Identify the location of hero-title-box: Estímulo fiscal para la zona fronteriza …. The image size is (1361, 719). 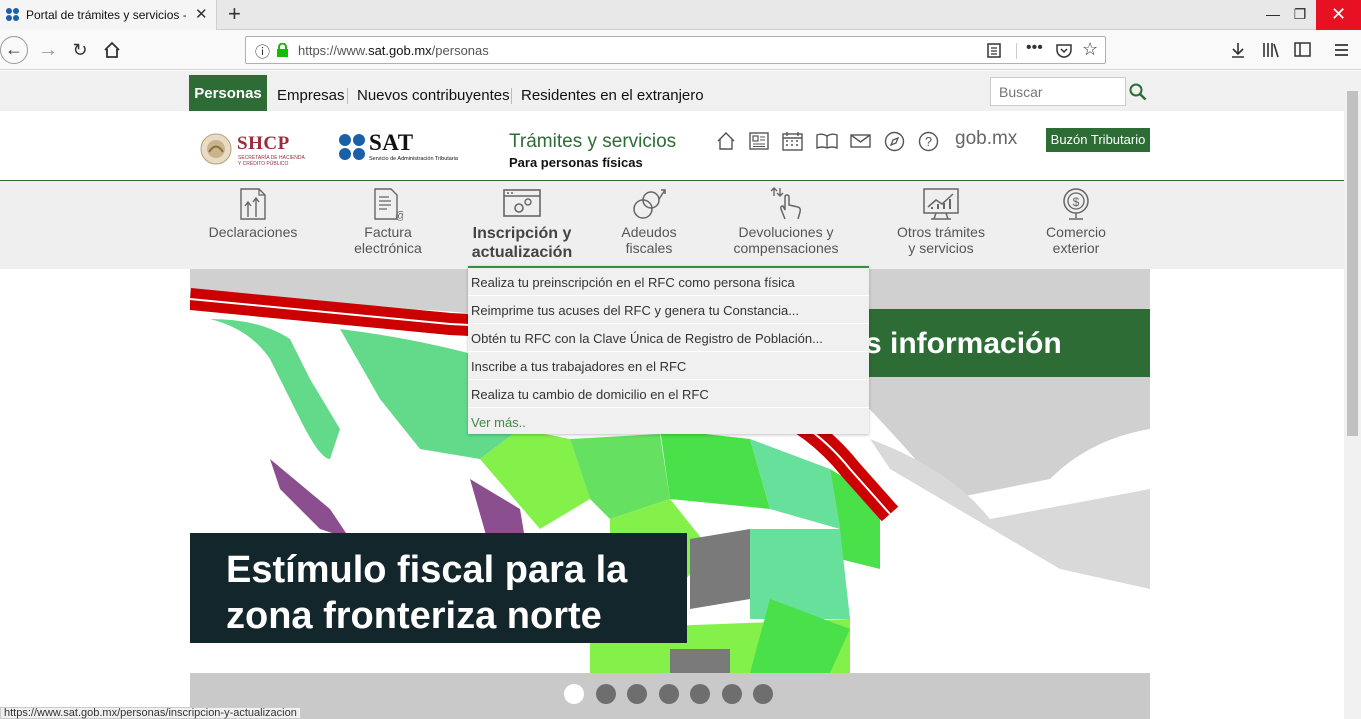
(438, 588).